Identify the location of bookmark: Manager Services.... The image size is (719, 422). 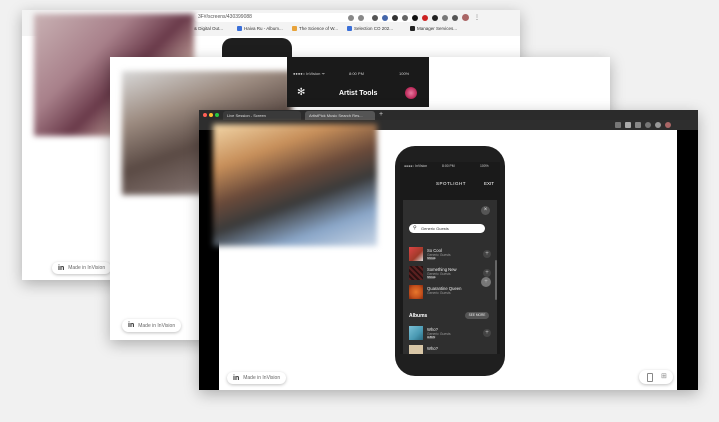
(437, 28).